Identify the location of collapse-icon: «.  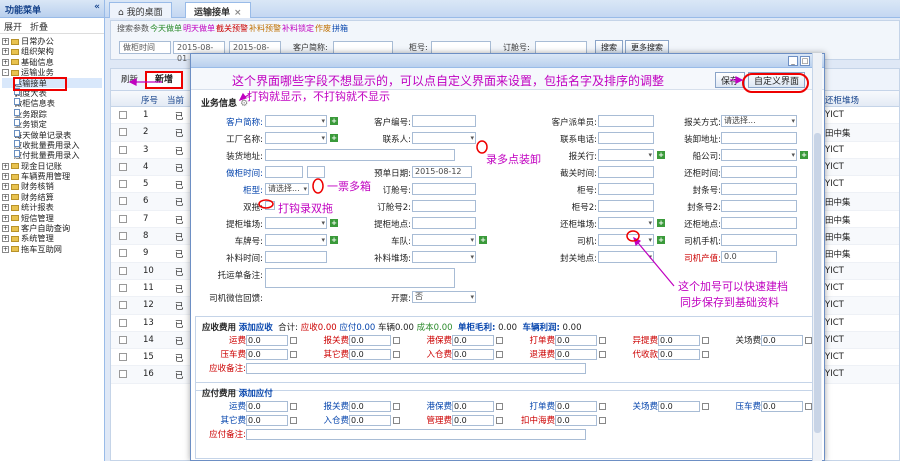
(97, 7).